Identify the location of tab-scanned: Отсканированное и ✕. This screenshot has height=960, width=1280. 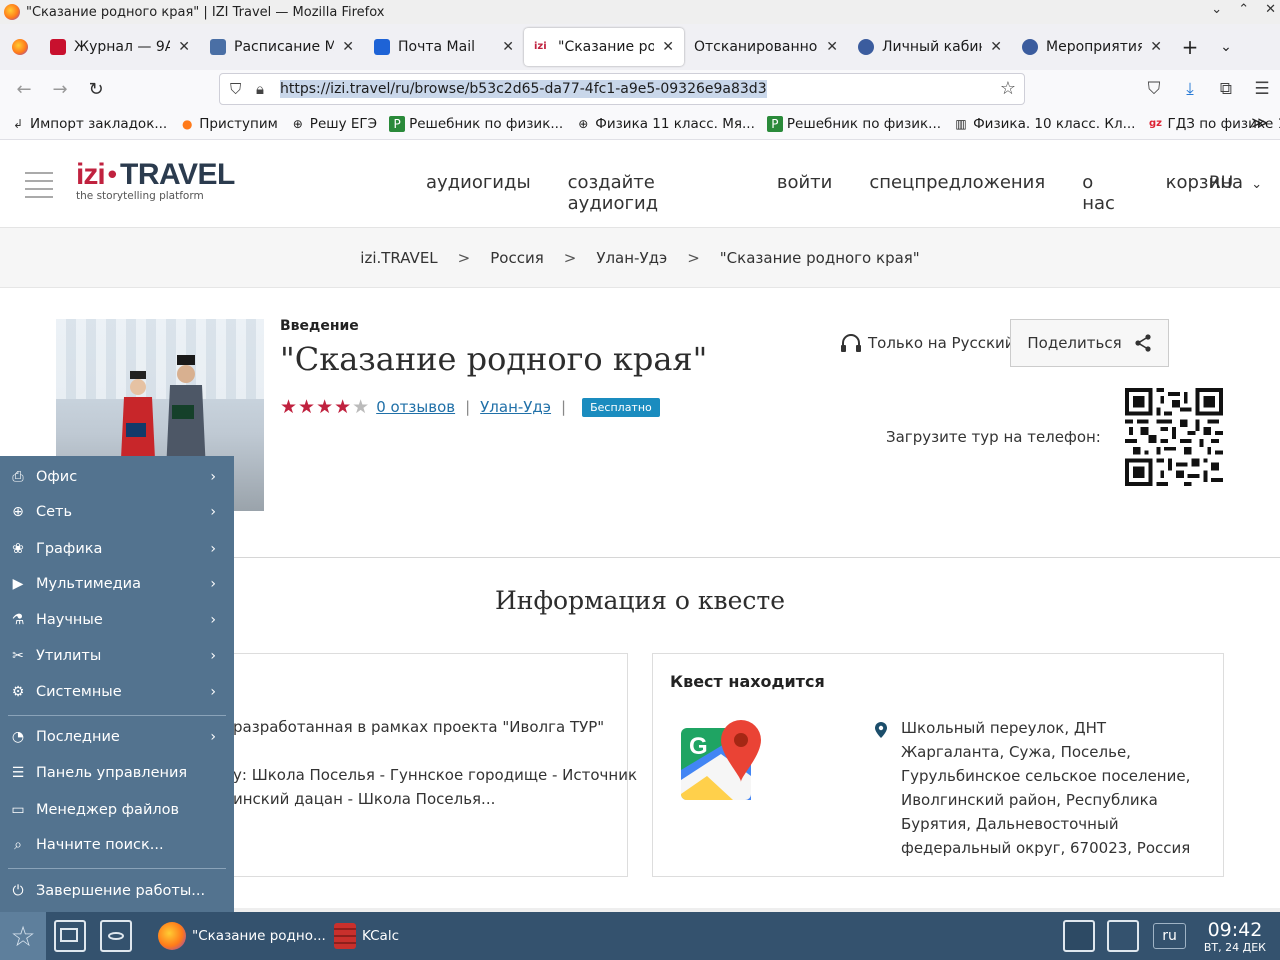
(766, 47).